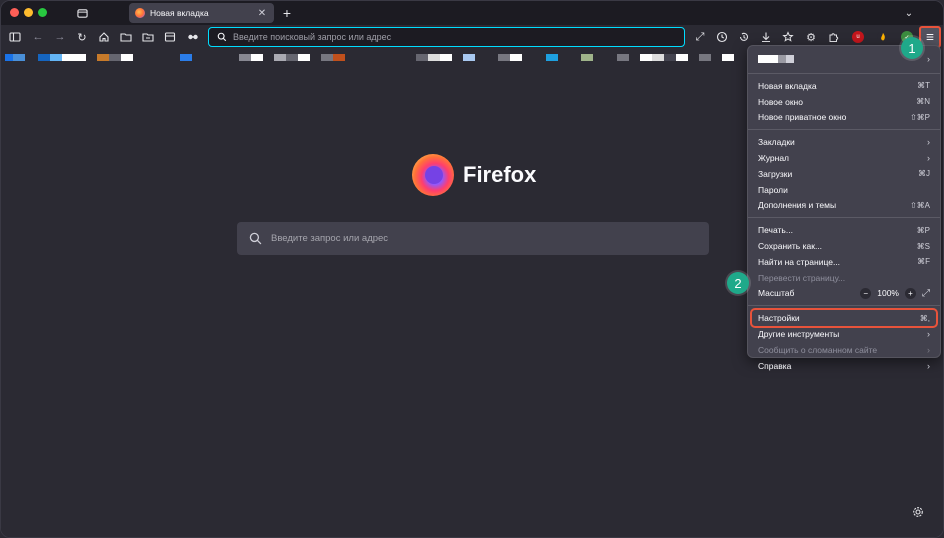  Describe the element at coordinates (788, 37) in the screenshot. I see `bookmark-star-icon` at that location.